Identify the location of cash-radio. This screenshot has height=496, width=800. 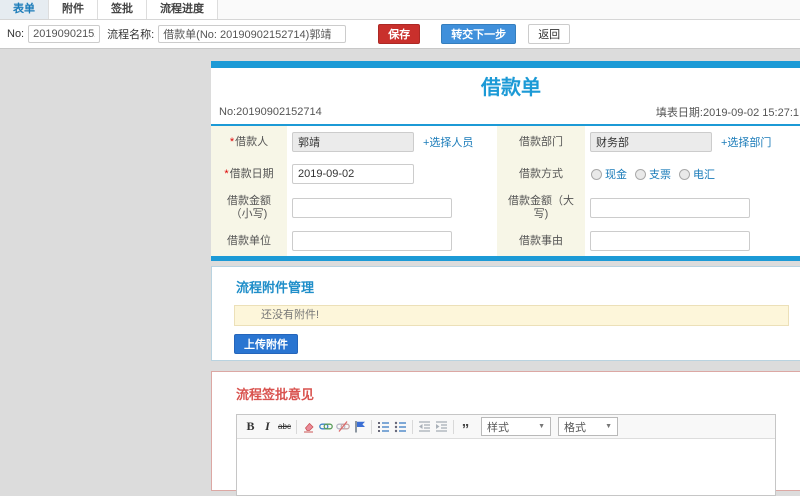
(596, 174).